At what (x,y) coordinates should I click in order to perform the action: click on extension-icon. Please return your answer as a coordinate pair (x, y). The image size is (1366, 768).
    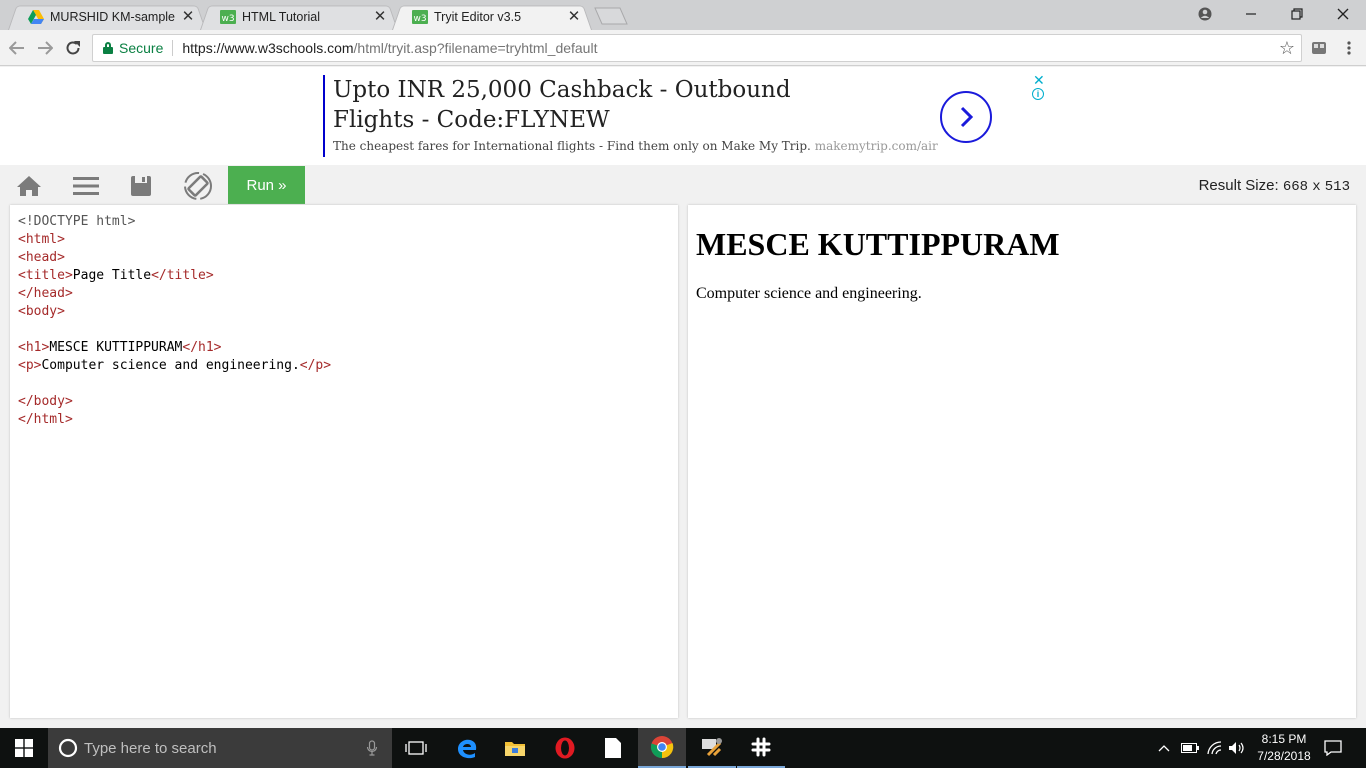
    Looking at the image, I should click on (1319, 48).